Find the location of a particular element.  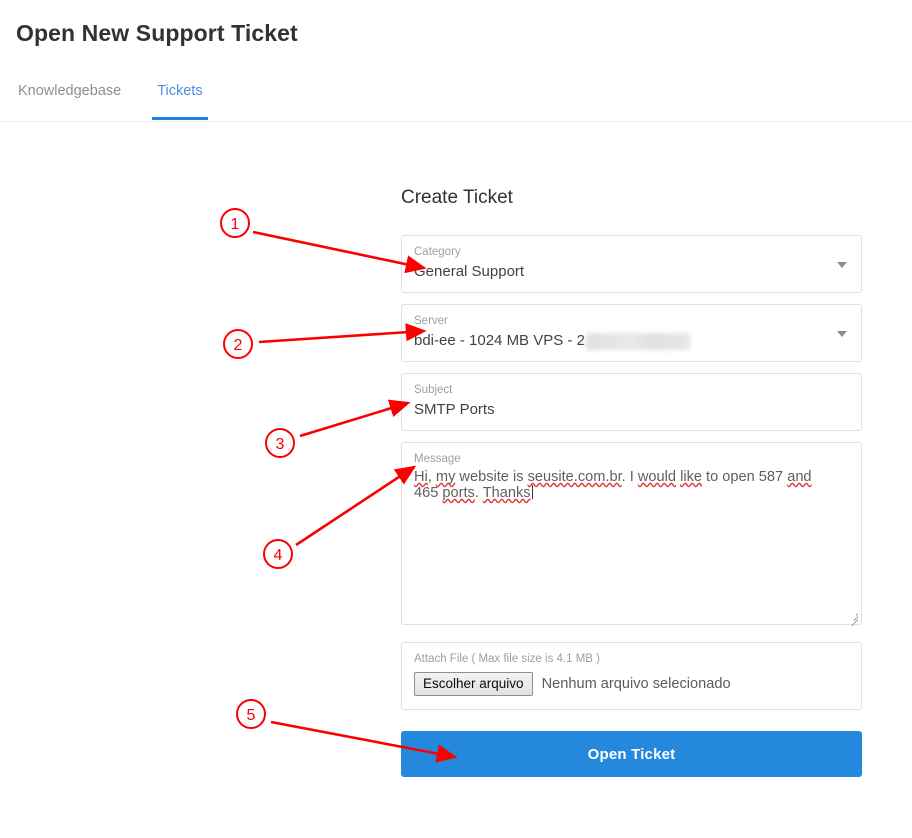

tab-tickets: Tickets is located at coordinates (180, 101).